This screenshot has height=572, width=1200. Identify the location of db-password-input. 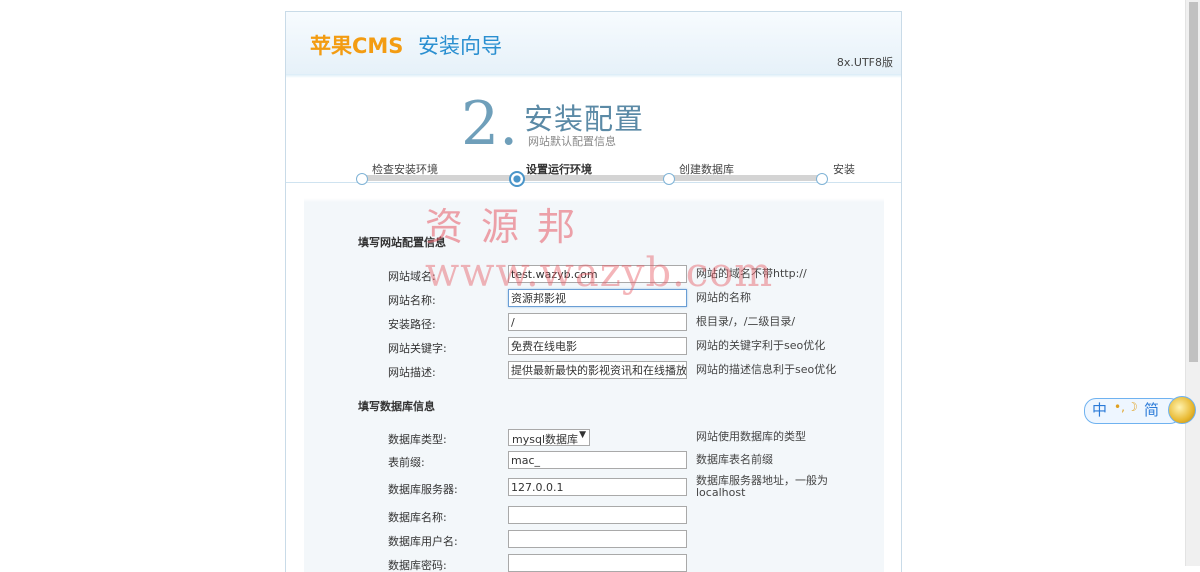
(597, 563).